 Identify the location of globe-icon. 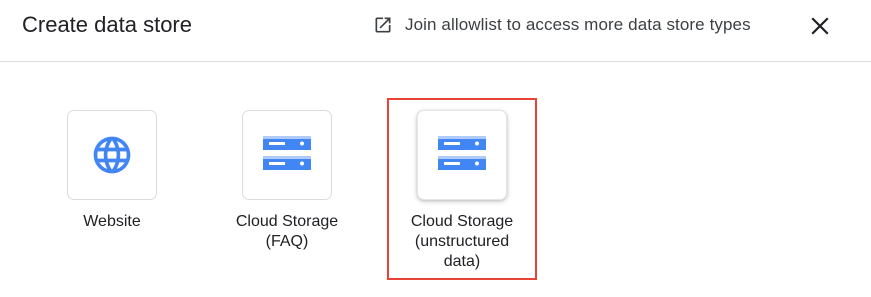
(112, 155).